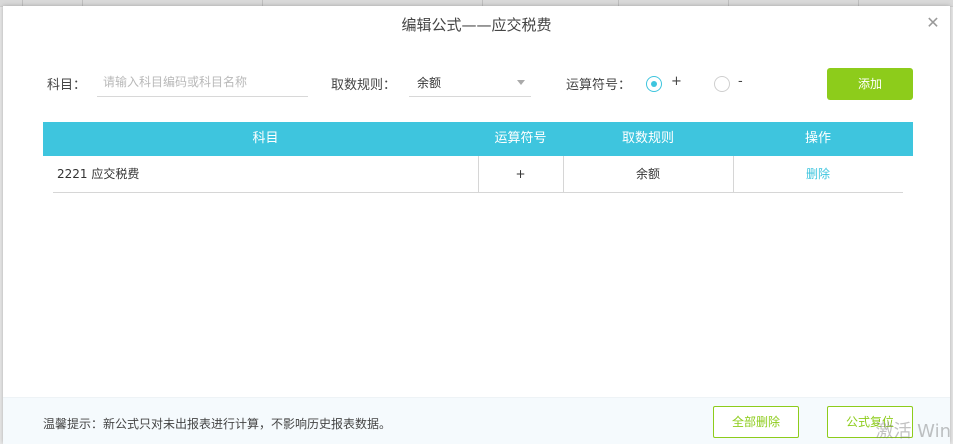 The width and height of the screenshot is (953, 444). I want to click on delete-all-button: 全部删除, so click(756, 422).